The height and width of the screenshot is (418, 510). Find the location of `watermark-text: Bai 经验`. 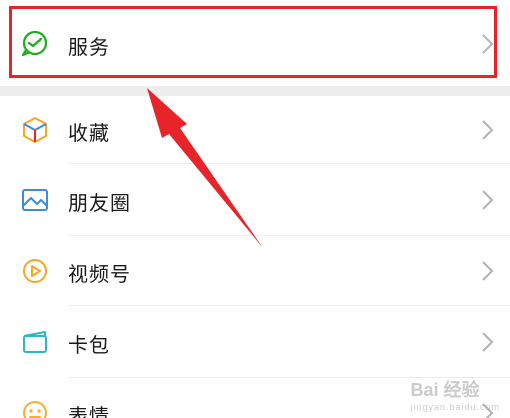

watermark-text: Bai 经验 is located at coordinates (445, 390).